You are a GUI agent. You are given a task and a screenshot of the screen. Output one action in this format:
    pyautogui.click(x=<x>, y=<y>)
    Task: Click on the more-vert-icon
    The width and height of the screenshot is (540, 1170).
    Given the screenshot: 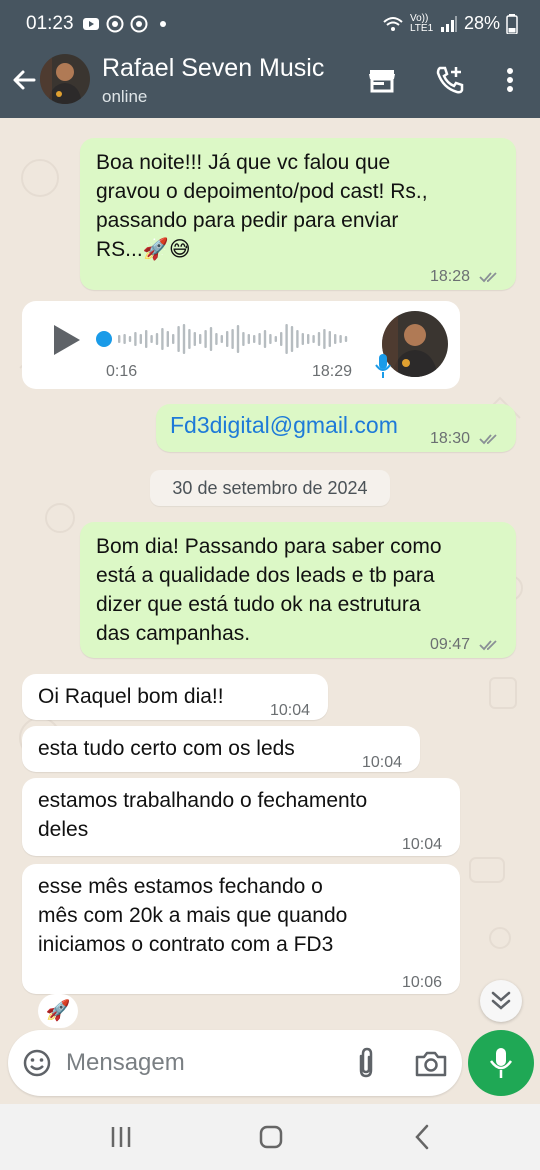 What is the action you would take?
    pyautogui.click(x=510, y=80)
    